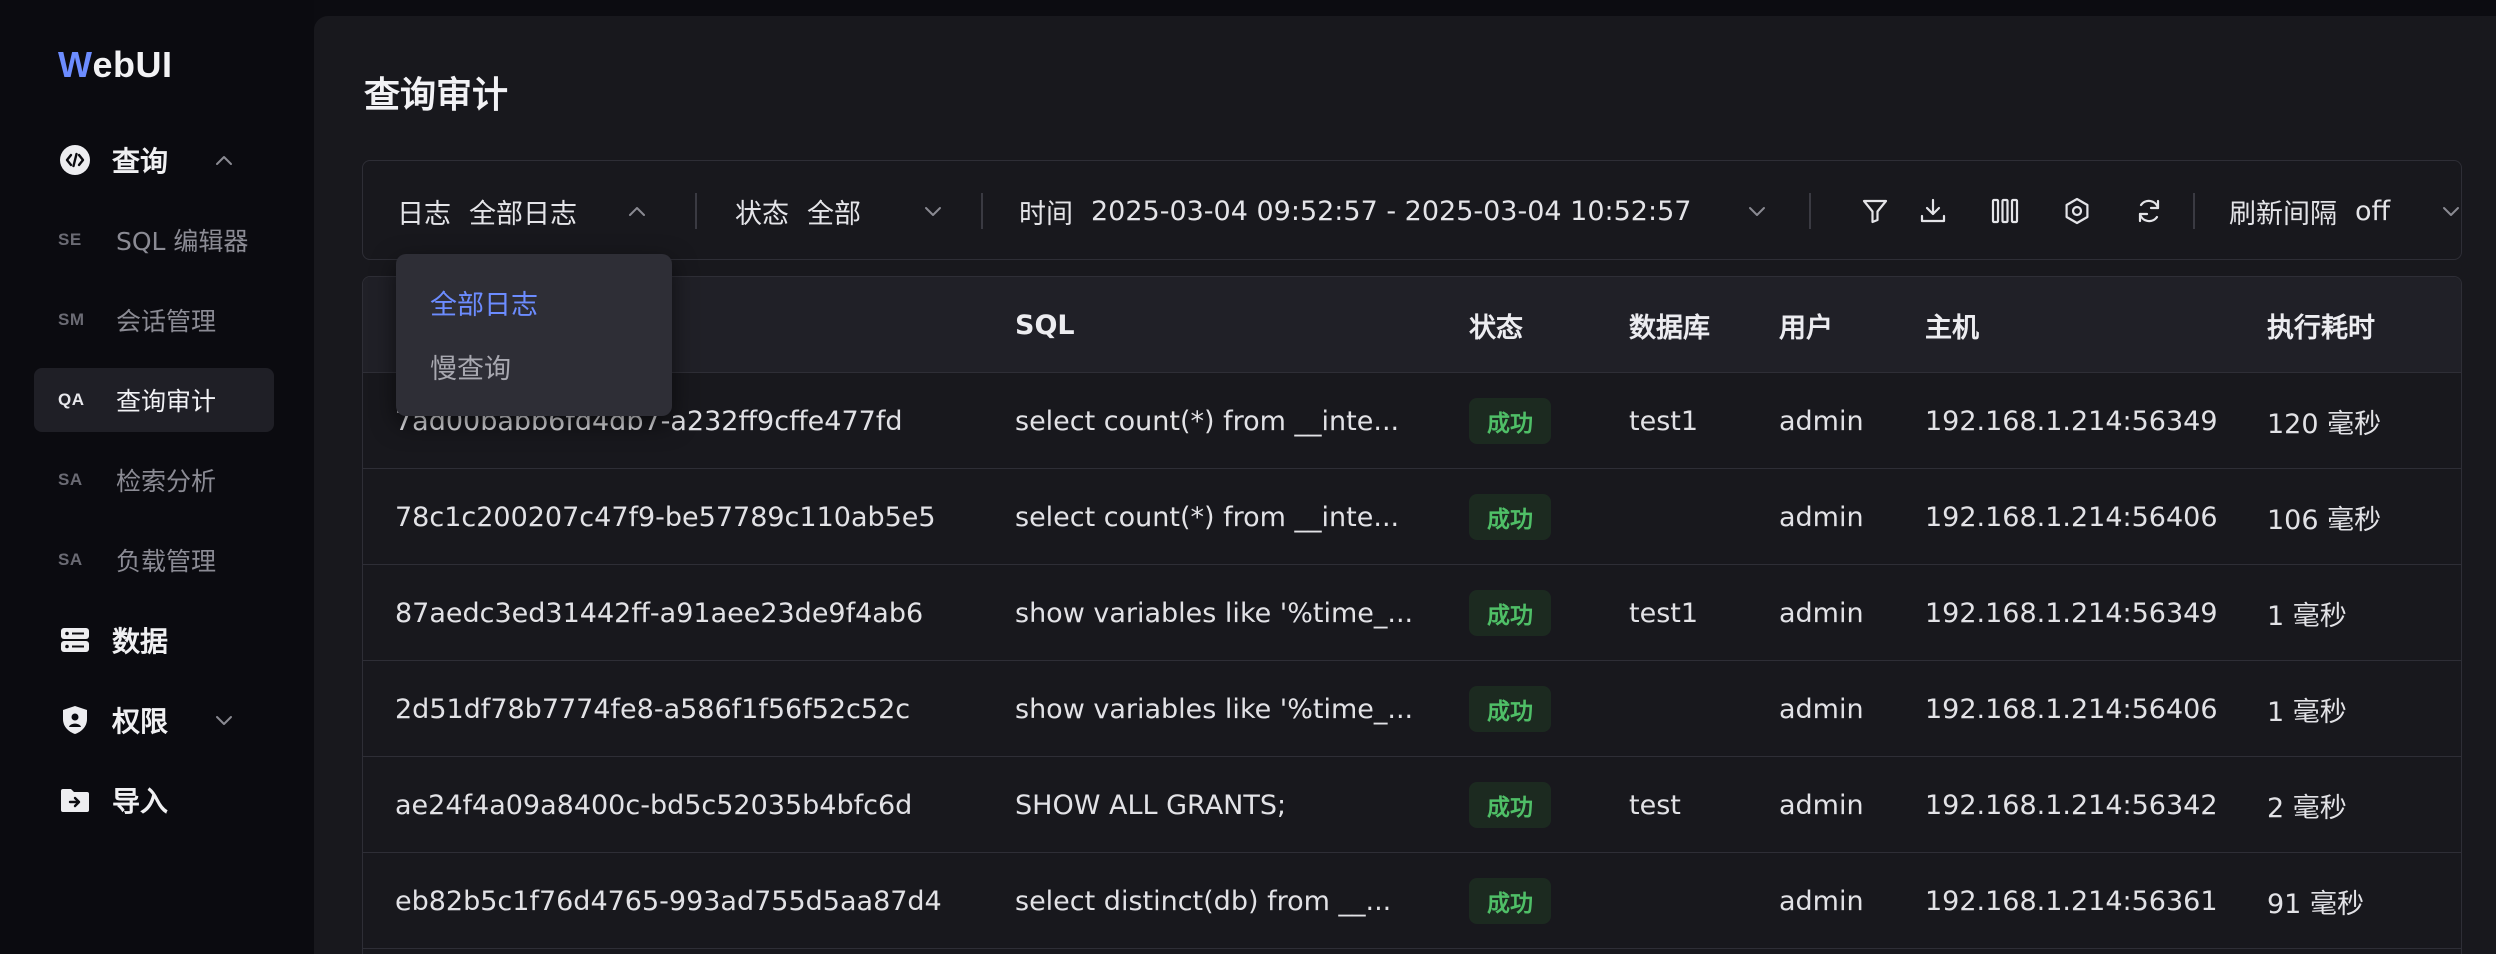 The height and width of the screenshot is (954, 2496). What do you see at coordinates (140, 801) in the screenshot?
I see `sidebar-group-label: 导入` at bounding box center [140, 801].